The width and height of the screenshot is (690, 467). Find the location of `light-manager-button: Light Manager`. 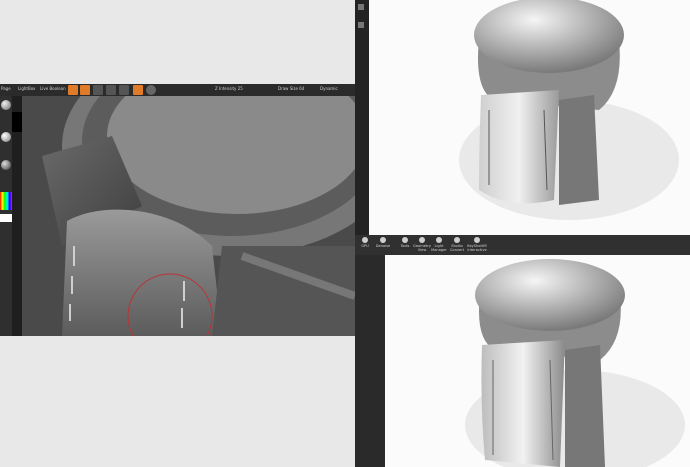

light-manager-button: Light Manager is located at coordinates (439, 246).